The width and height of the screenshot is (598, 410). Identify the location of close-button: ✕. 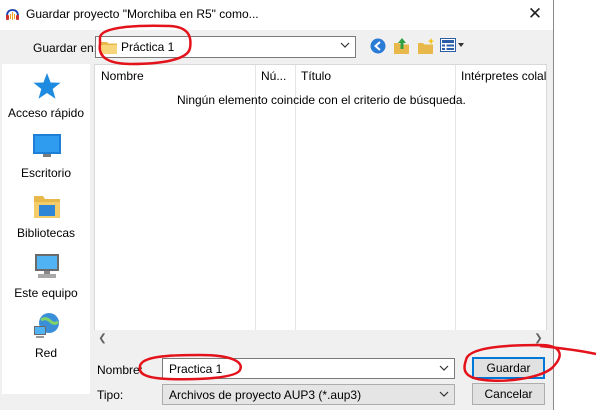
(535, 14).